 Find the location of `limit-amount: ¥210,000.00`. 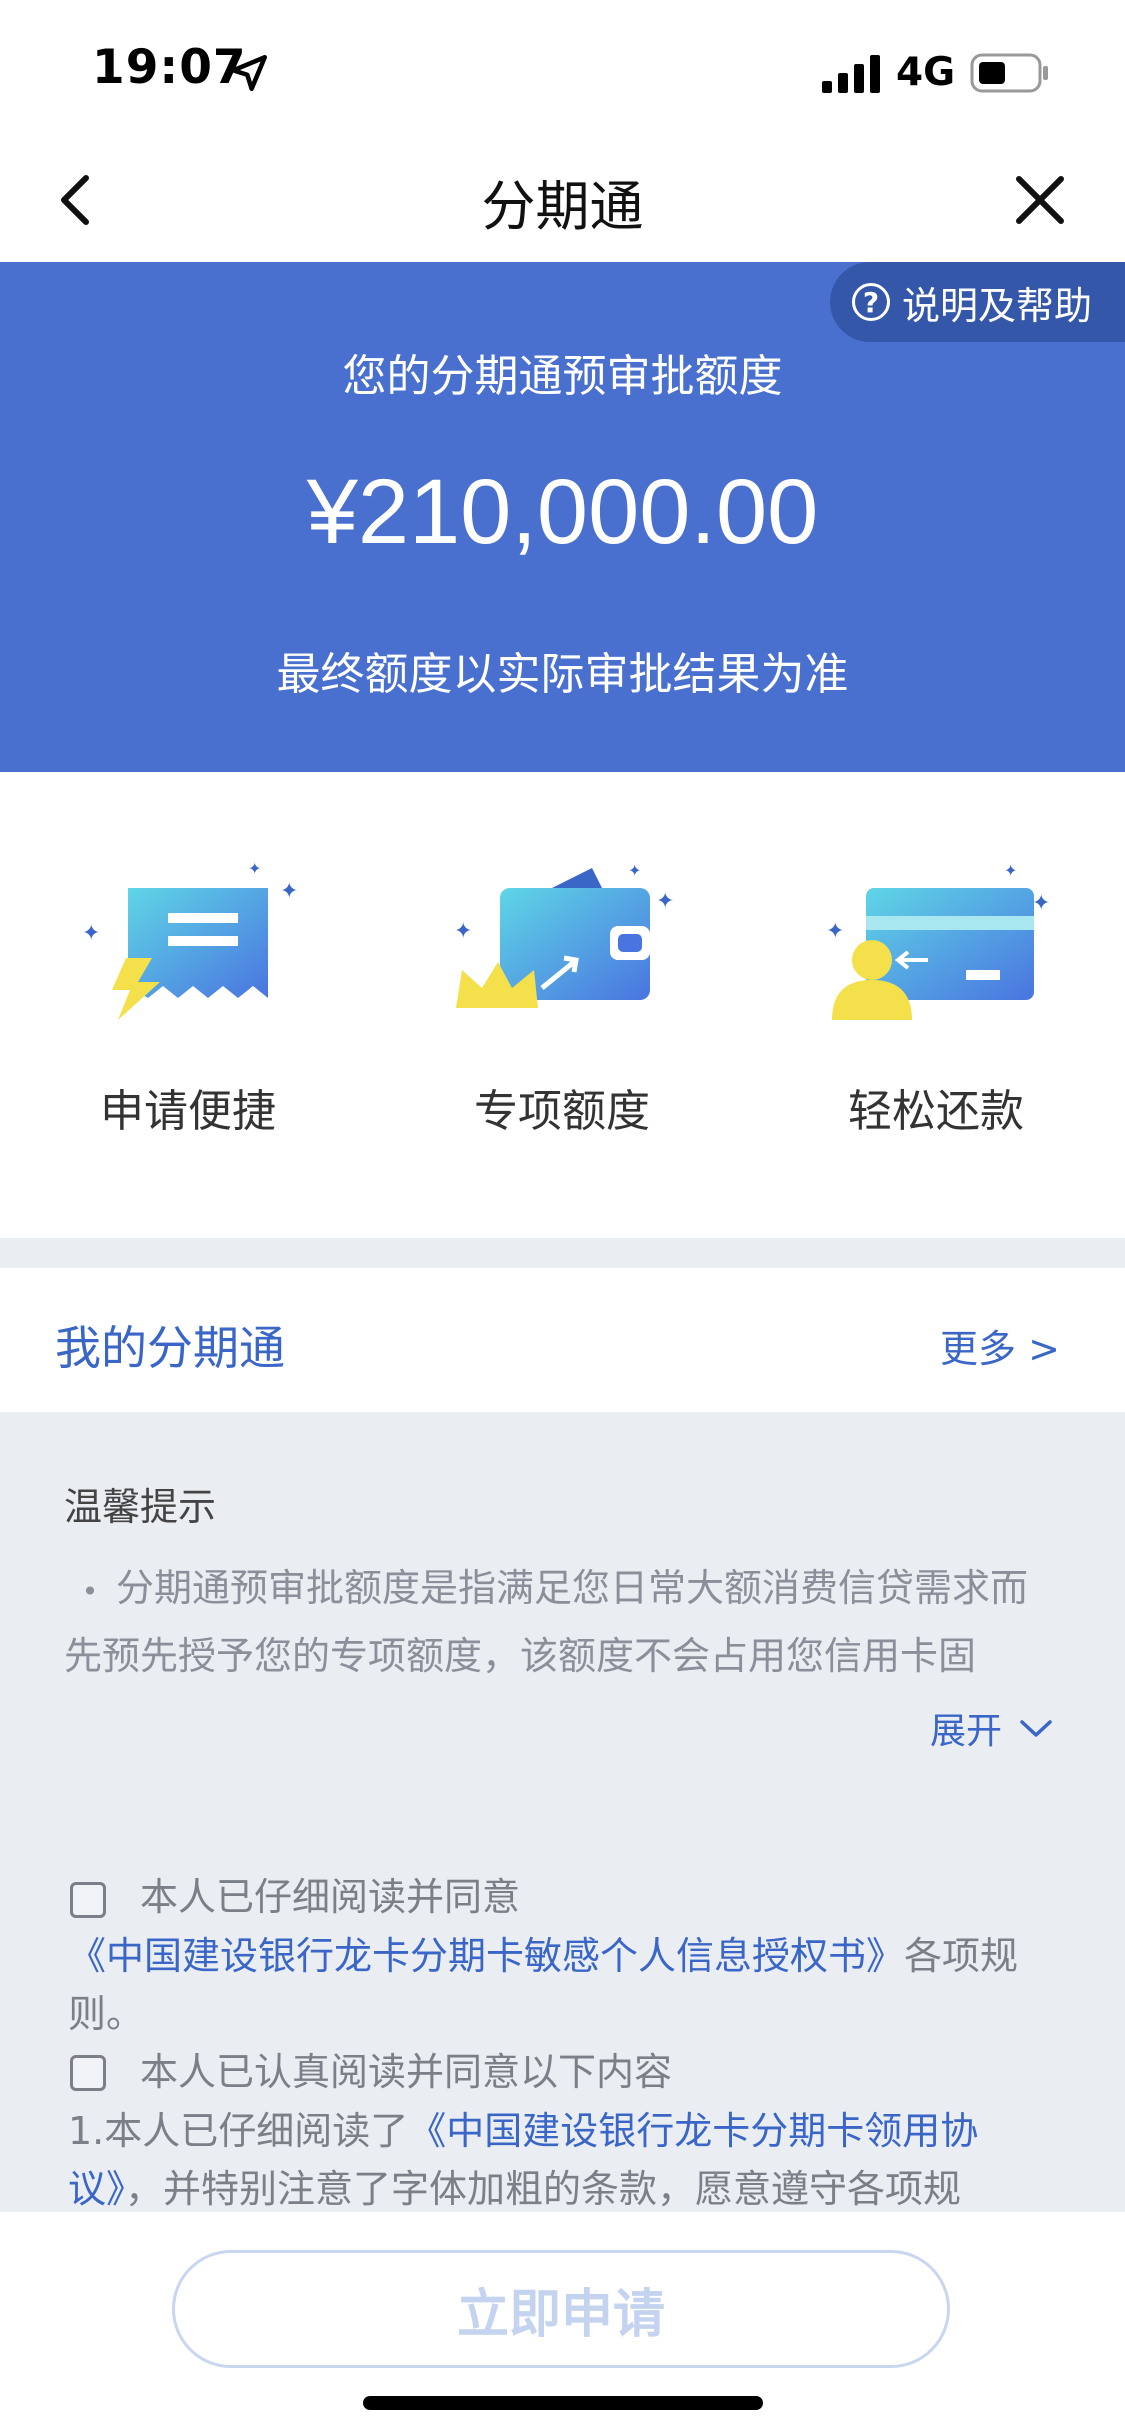

limit-amount: ¥210,000.00 is located at coordinates (562, 512).